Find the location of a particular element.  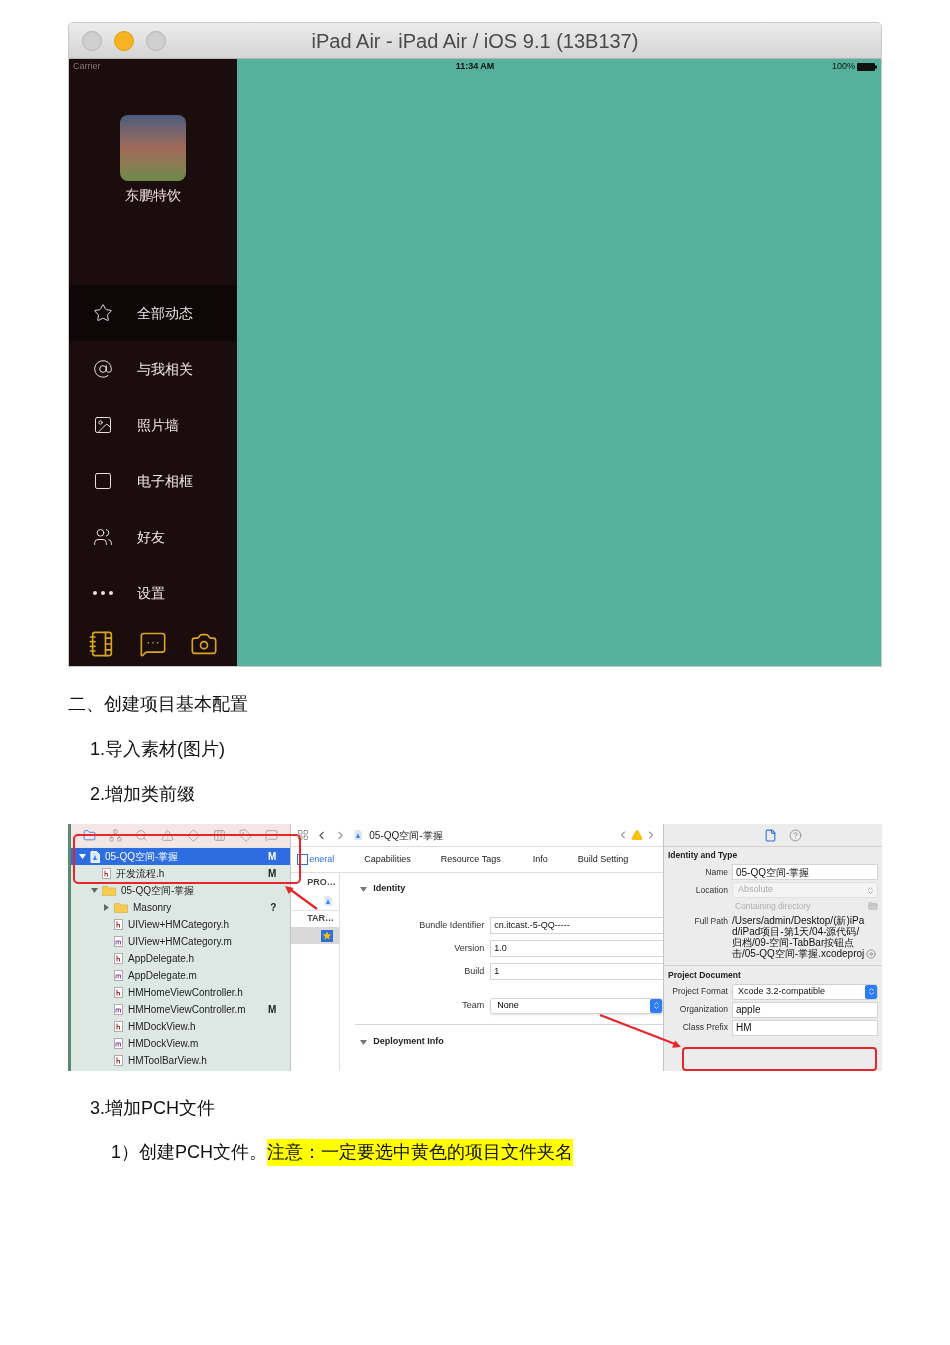

field-label: Bundle Identifier is located at coordinates (452, 925).